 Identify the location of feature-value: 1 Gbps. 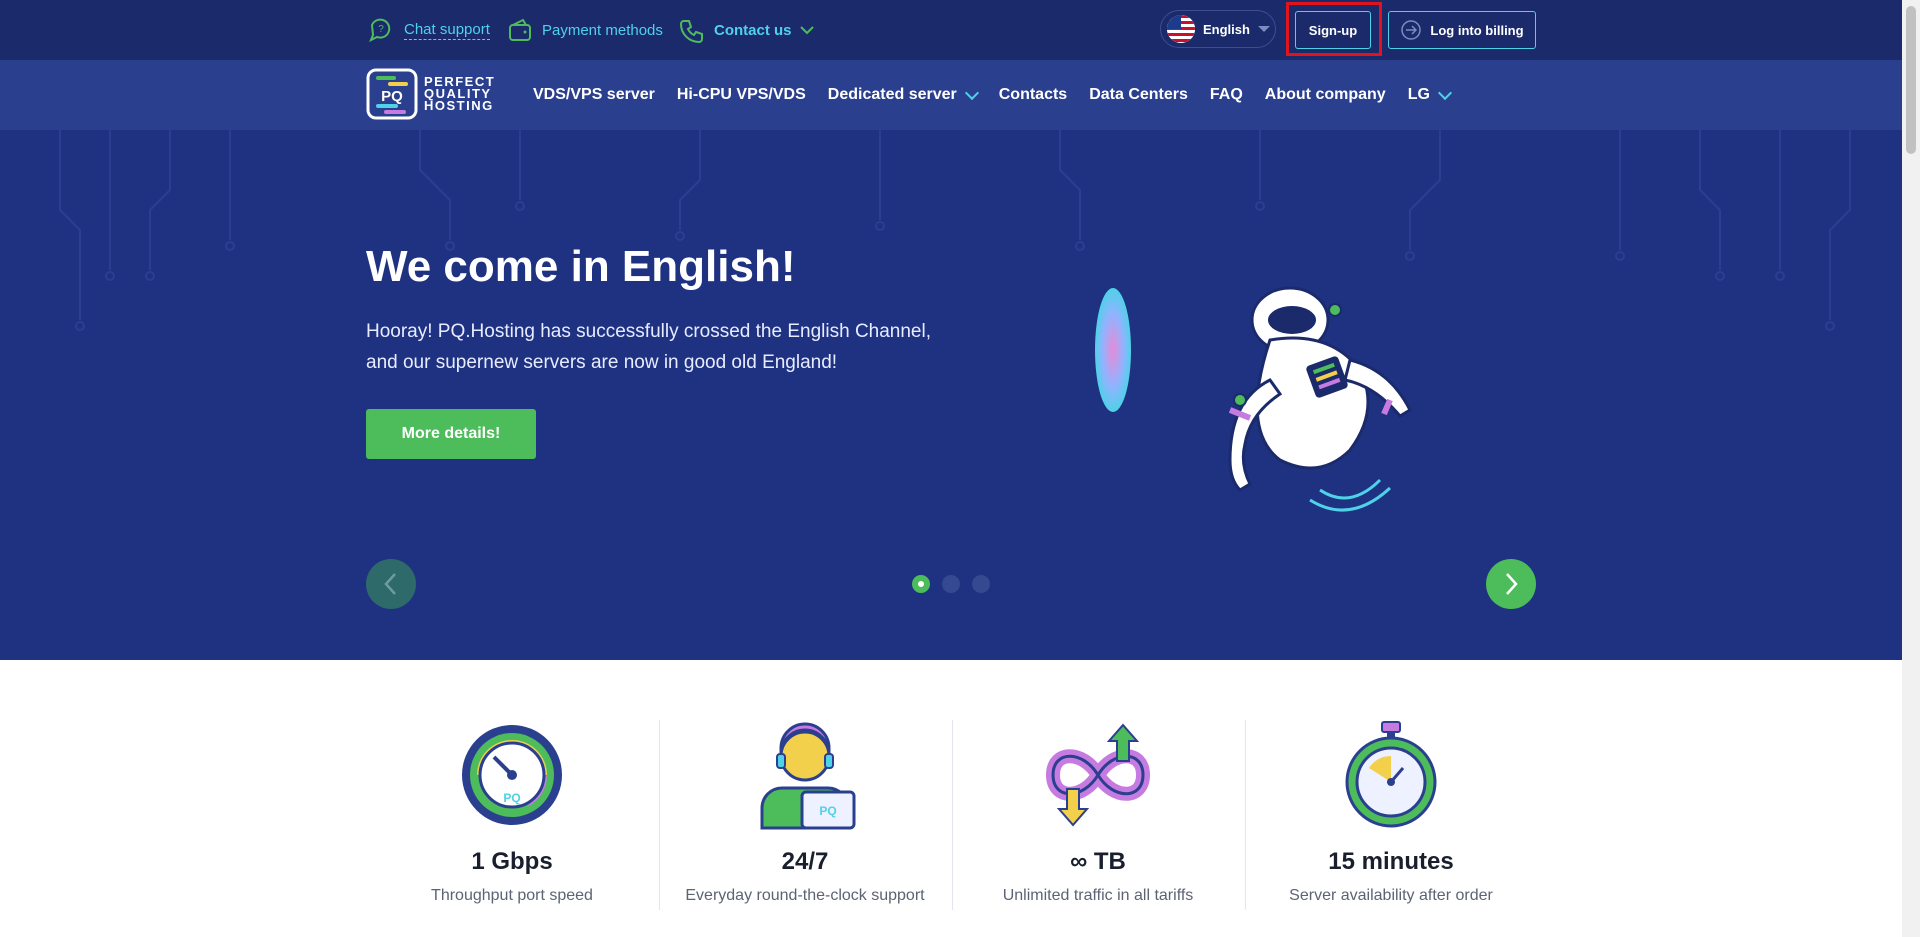
(512, 861).